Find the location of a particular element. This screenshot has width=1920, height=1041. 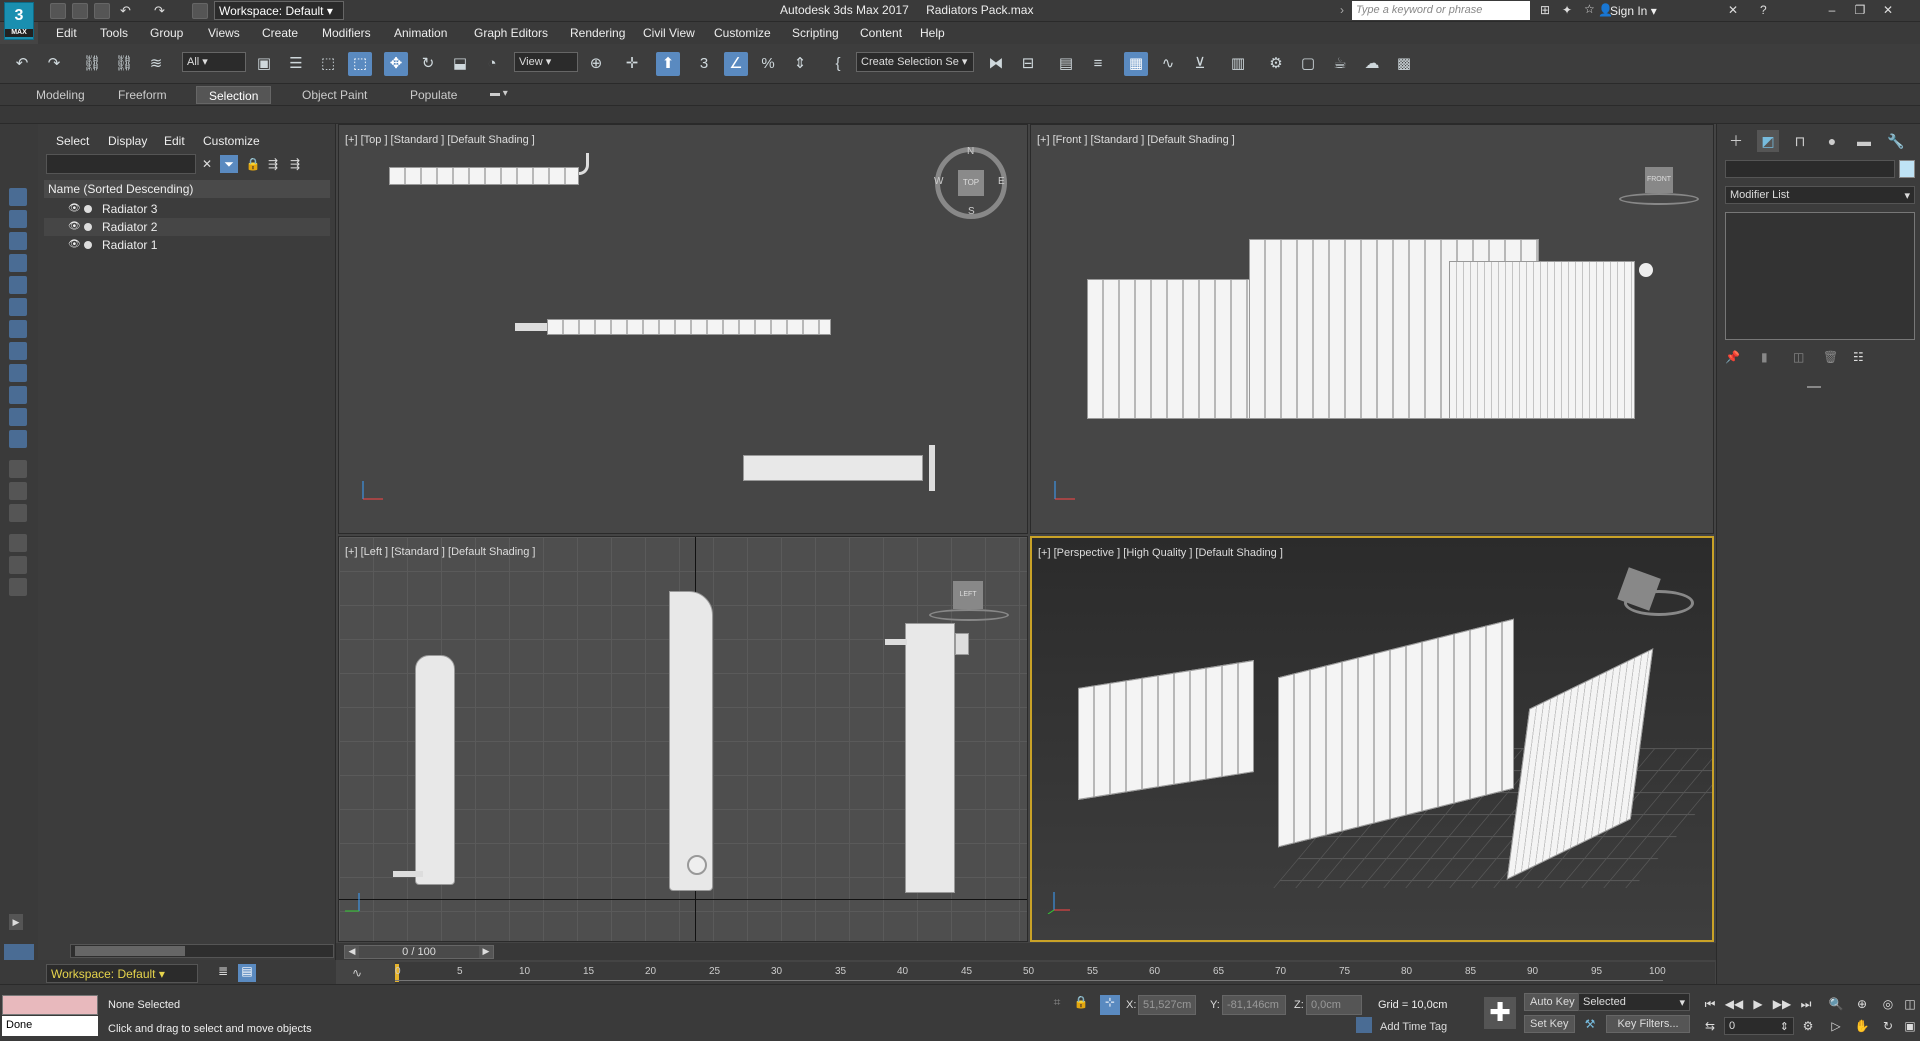

select-manipulate-icon: ✛ is located at coordinates (632, 64).